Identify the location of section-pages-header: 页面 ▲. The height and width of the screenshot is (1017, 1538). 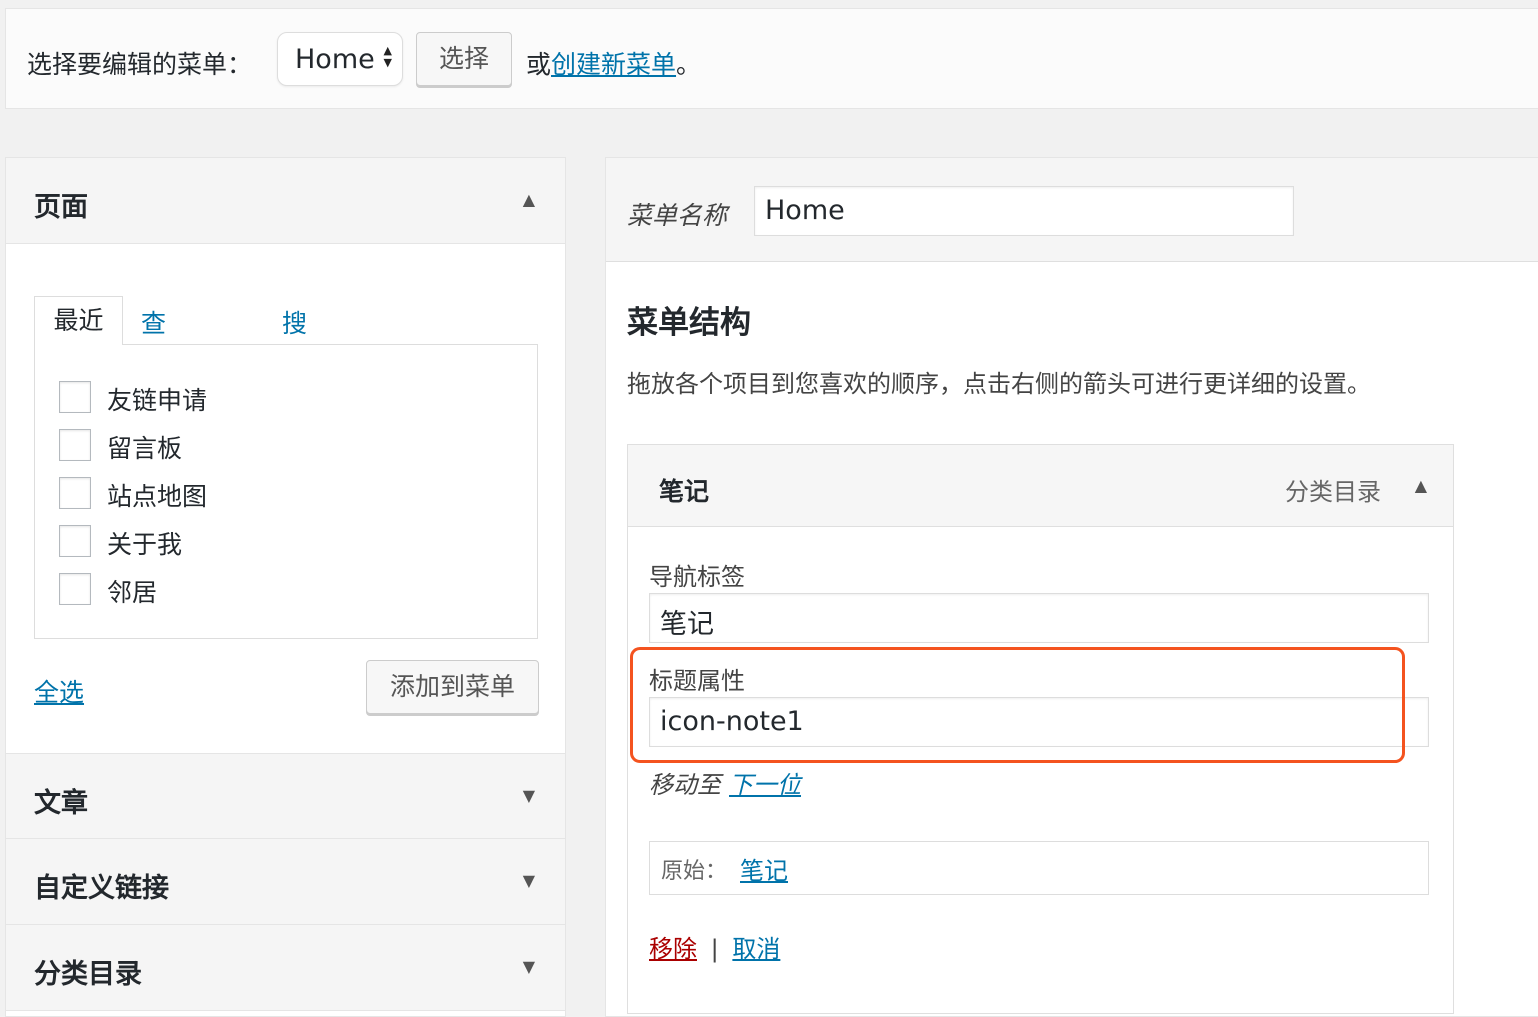
(285, 201).